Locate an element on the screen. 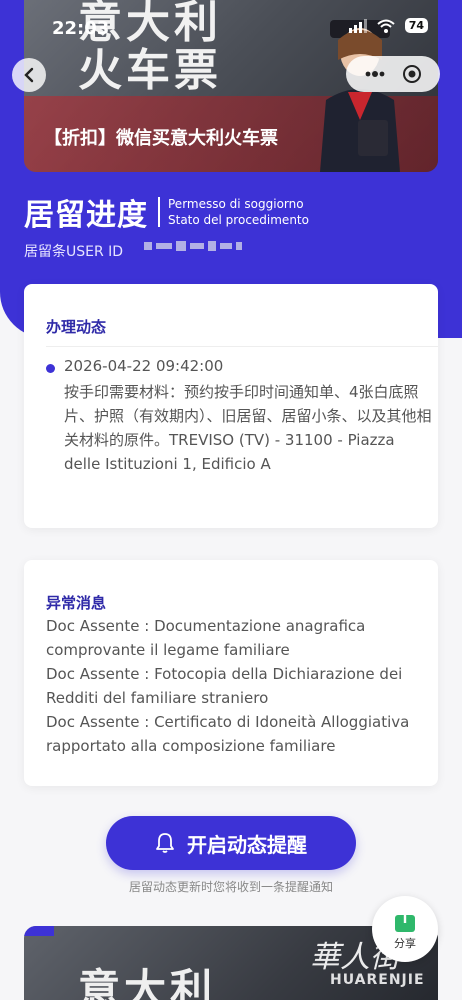 This screenshot has height=1000, width=462. title-separator is located at coordinates (159, 212).